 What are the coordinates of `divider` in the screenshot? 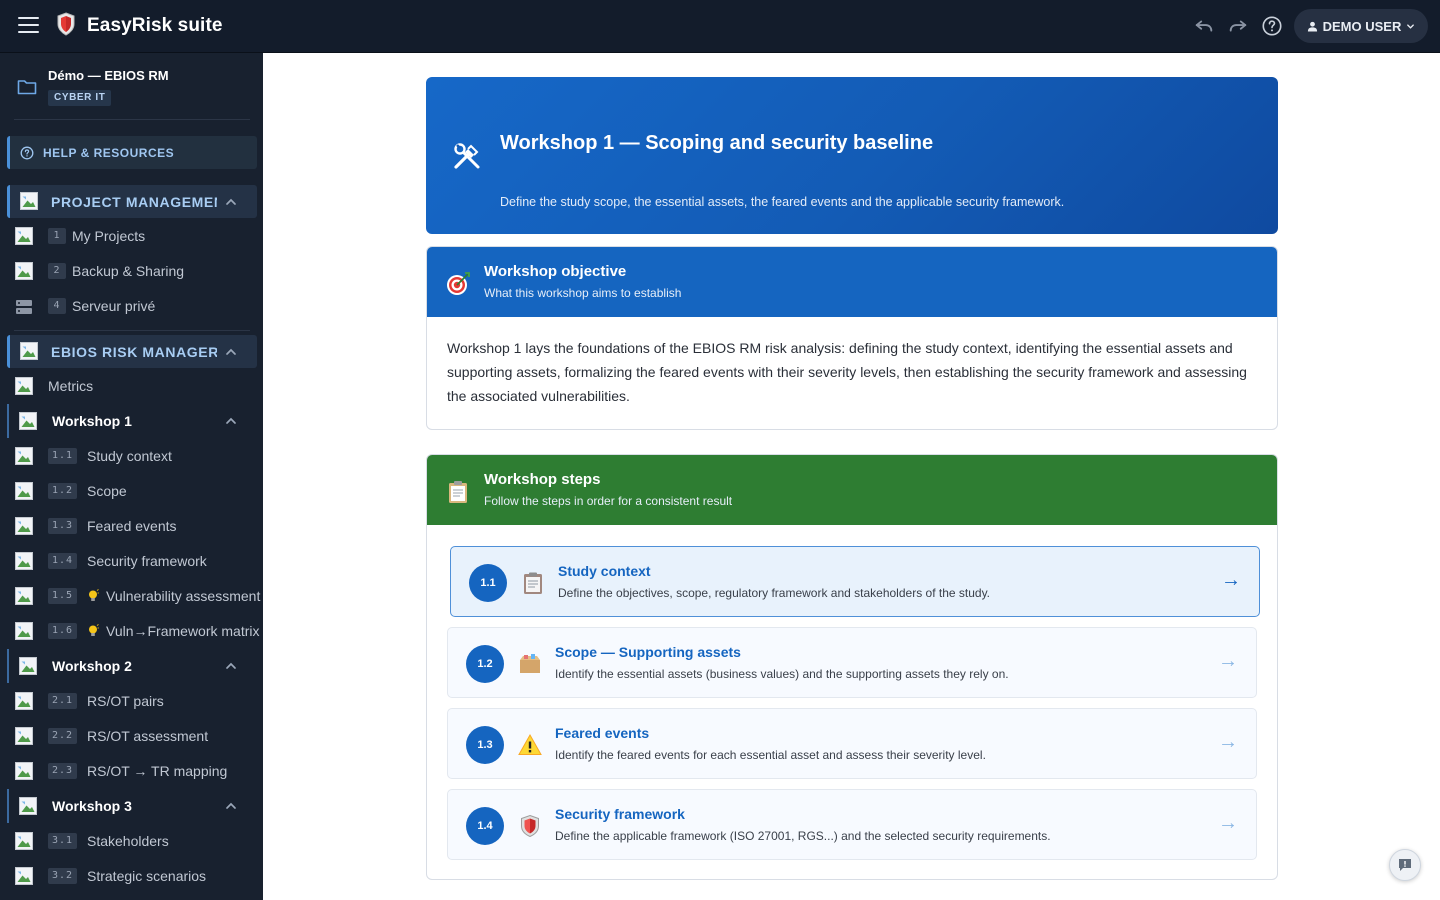 It's located at (132, 330).